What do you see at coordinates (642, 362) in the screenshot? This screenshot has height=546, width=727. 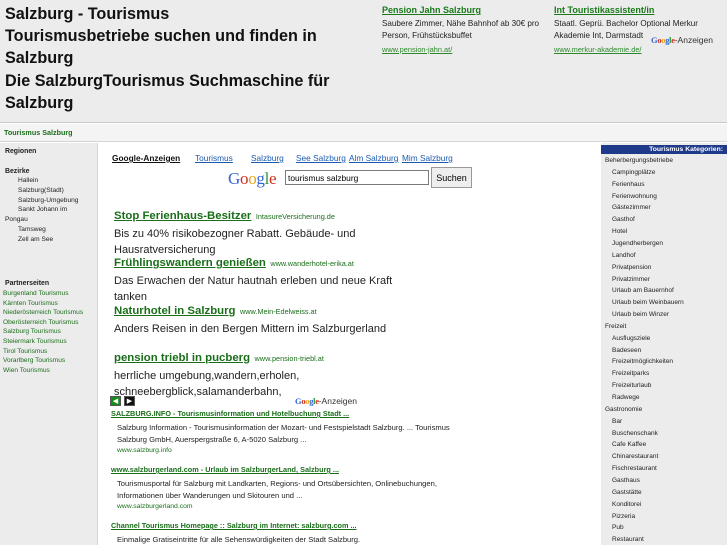 I see `category-link: Freizeitmöglichkeiten` at bounding box center [642, 362].